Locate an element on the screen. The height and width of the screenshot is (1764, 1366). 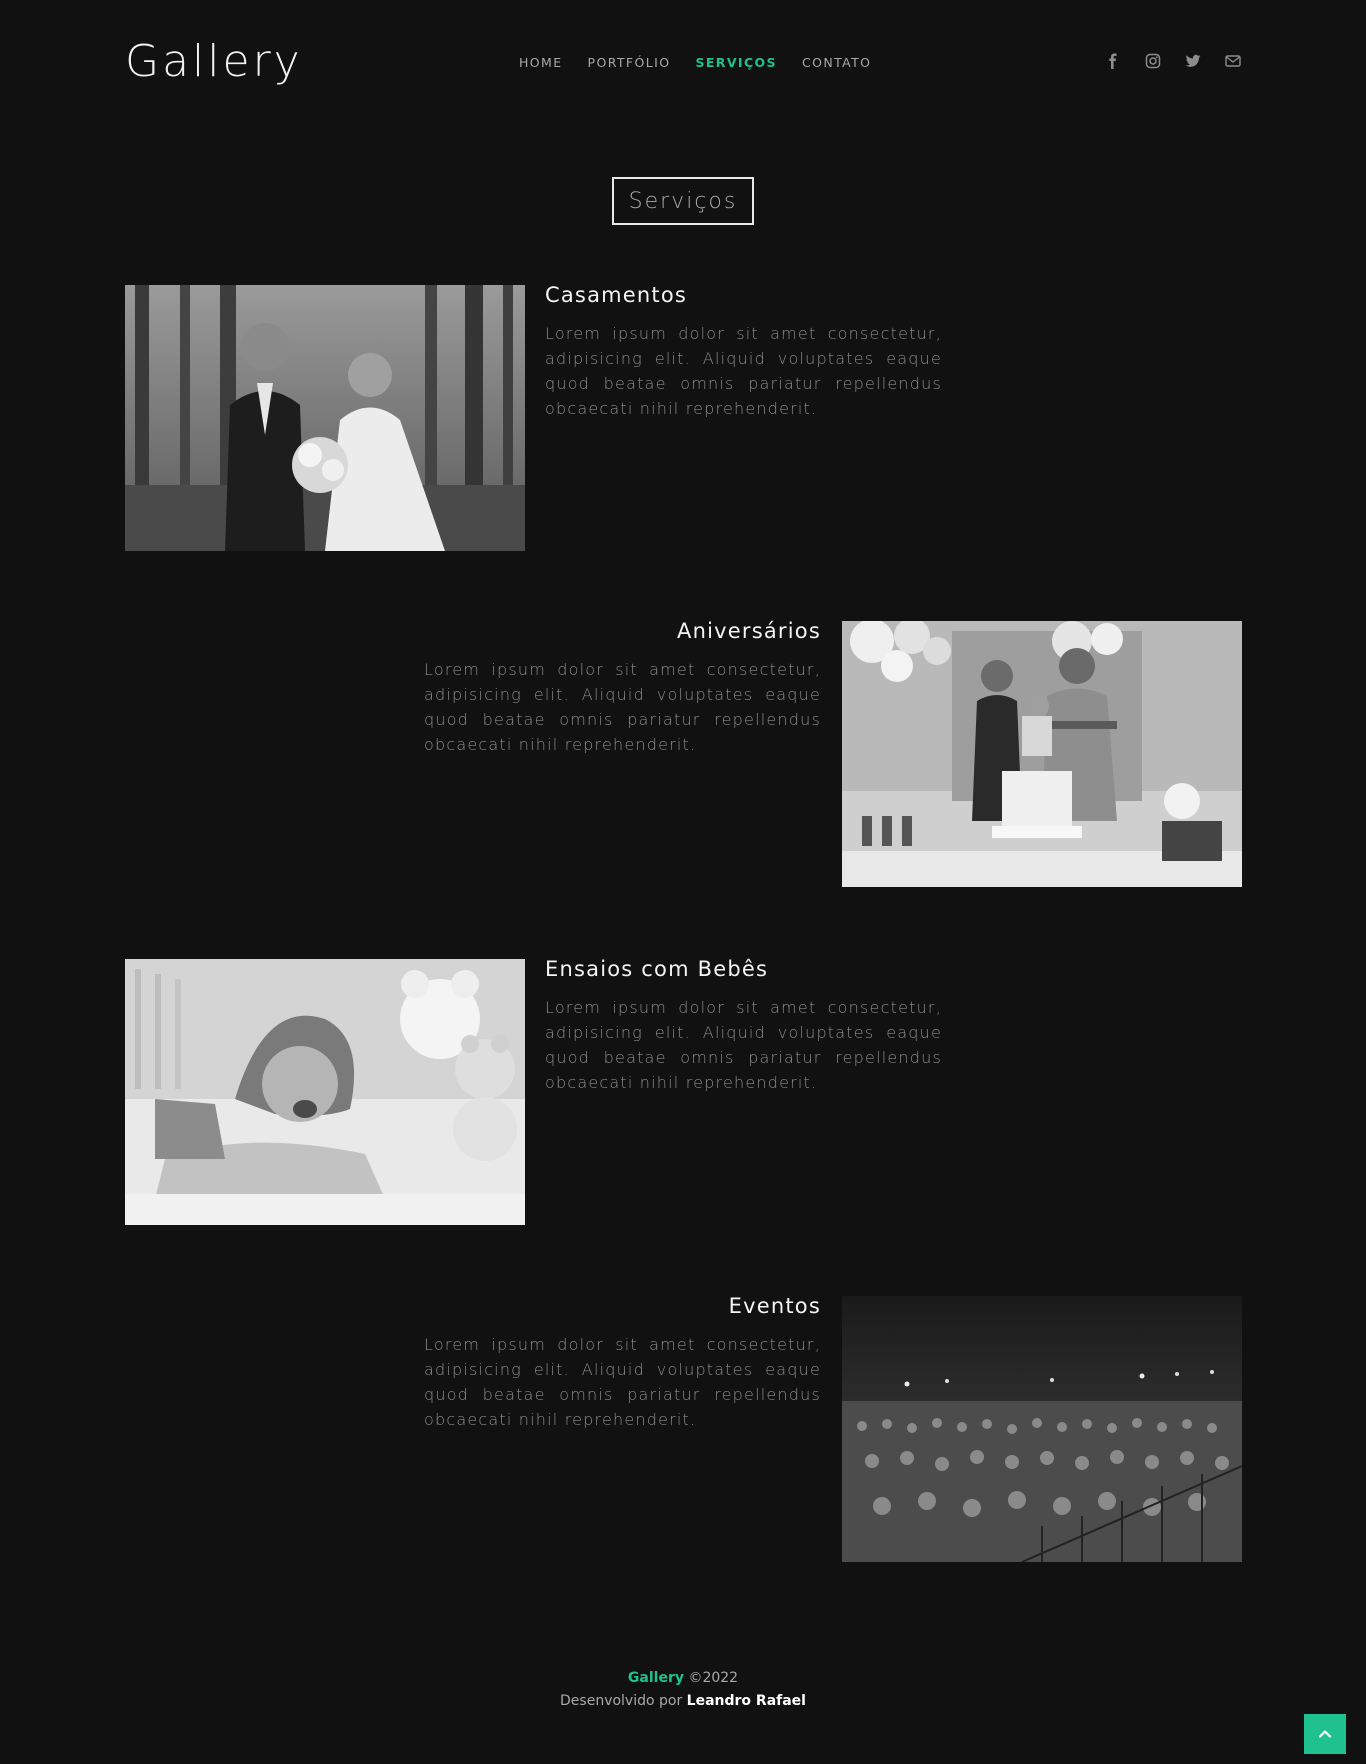
footer-credits: Desenvolvido por Leandro Rafael is located at coordinates (683, 1701).